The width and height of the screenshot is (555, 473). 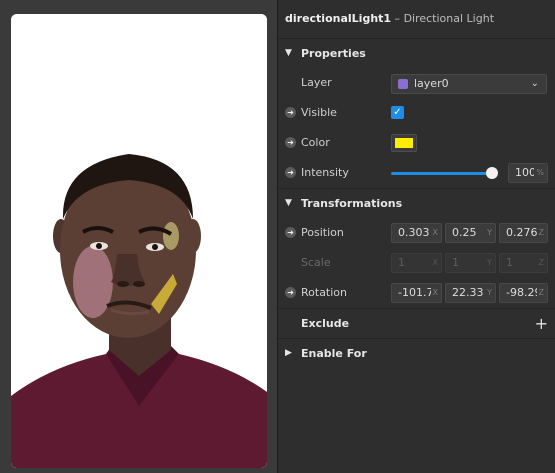 I want to click on visible-row: ➜ Visible ✓, so click(x=416, y=113).